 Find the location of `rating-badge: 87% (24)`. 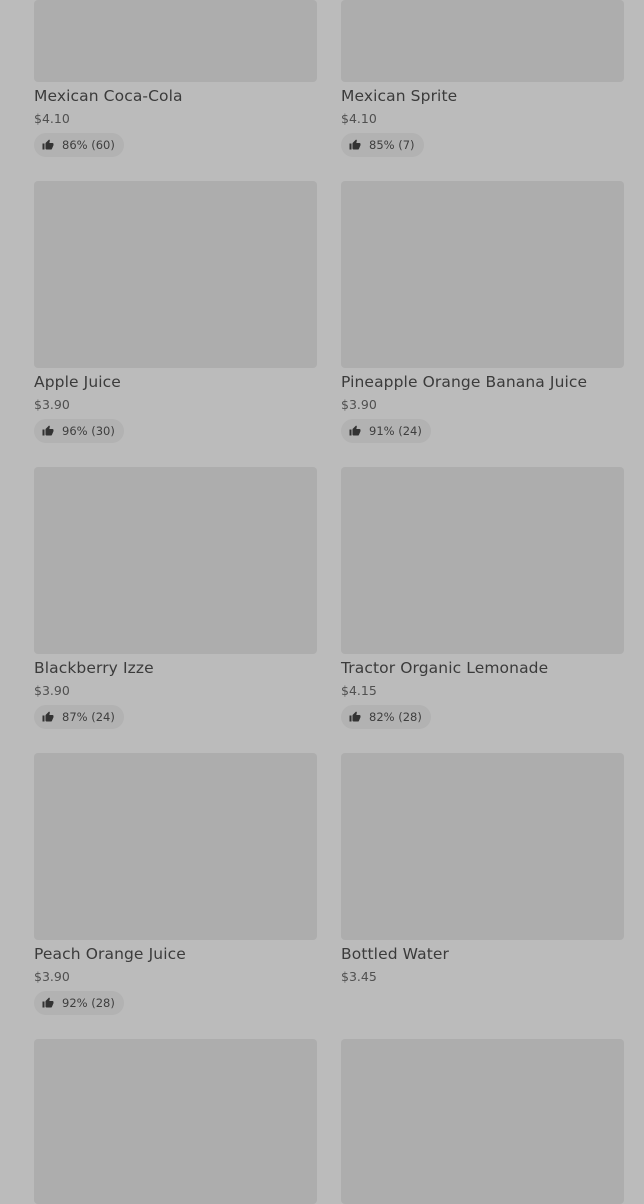

rating-badge: 87% (24) is located at coordinates (79, 717).